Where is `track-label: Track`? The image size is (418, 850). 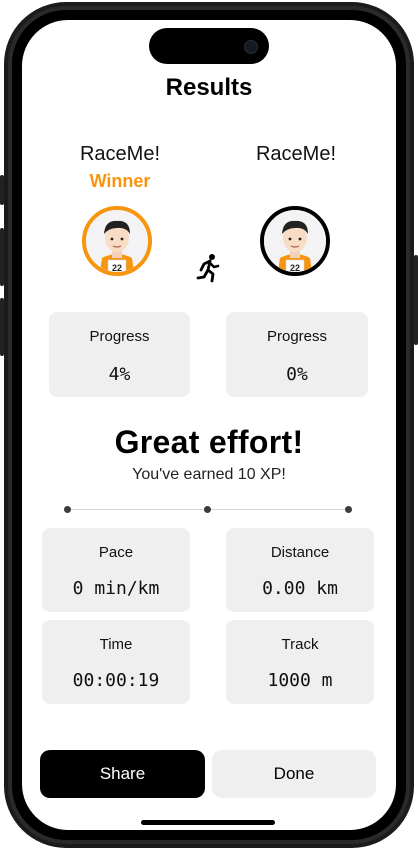 track-label: Track is located at coordinates (300, 644).